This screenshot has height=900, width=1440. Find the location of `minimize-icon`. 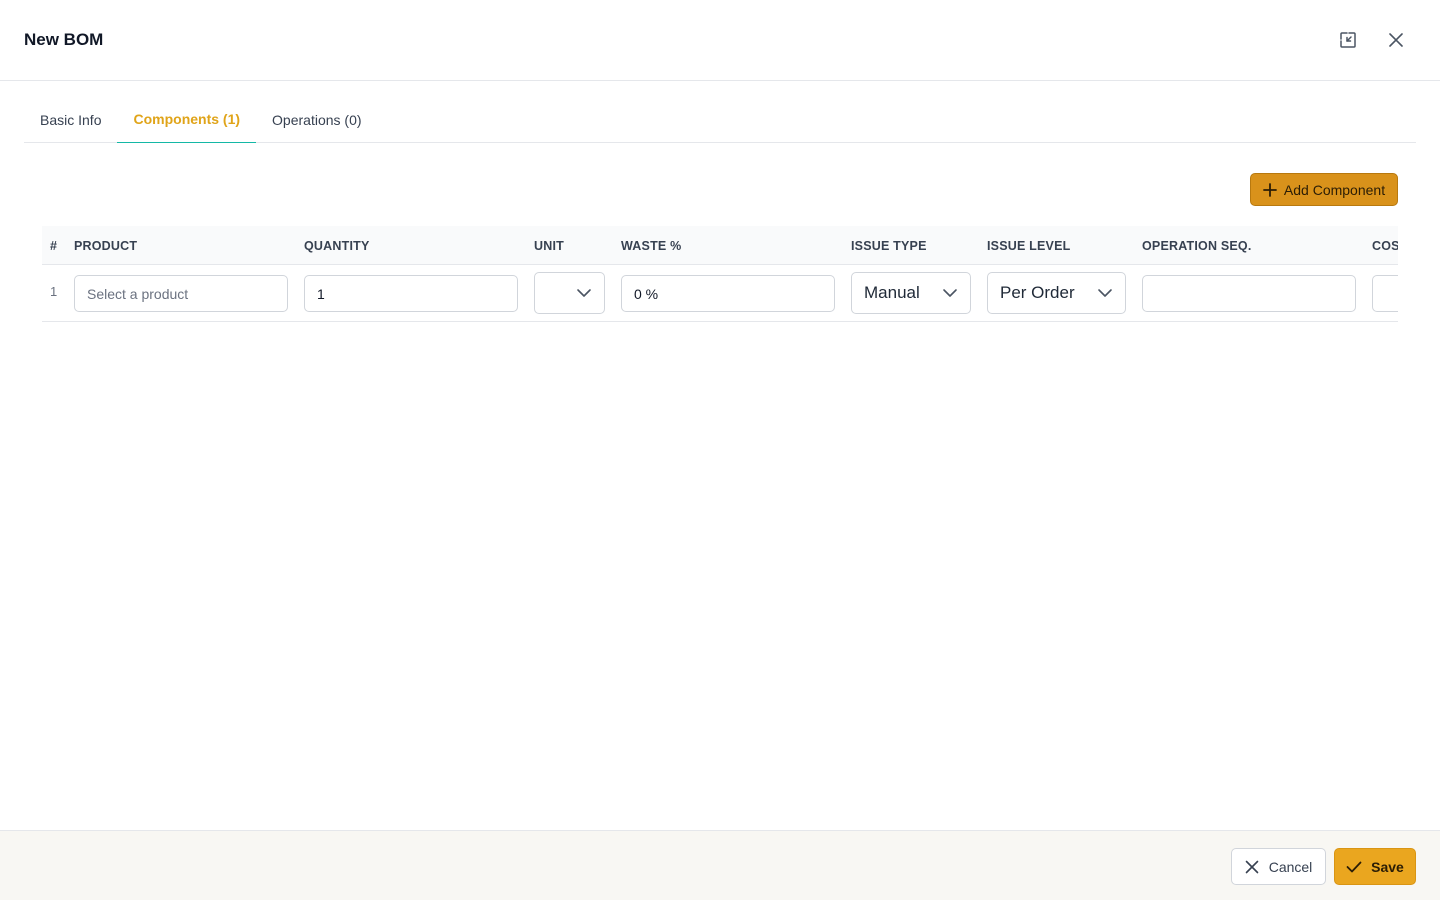

minimize-icon is located at coordinates (1348, 40).